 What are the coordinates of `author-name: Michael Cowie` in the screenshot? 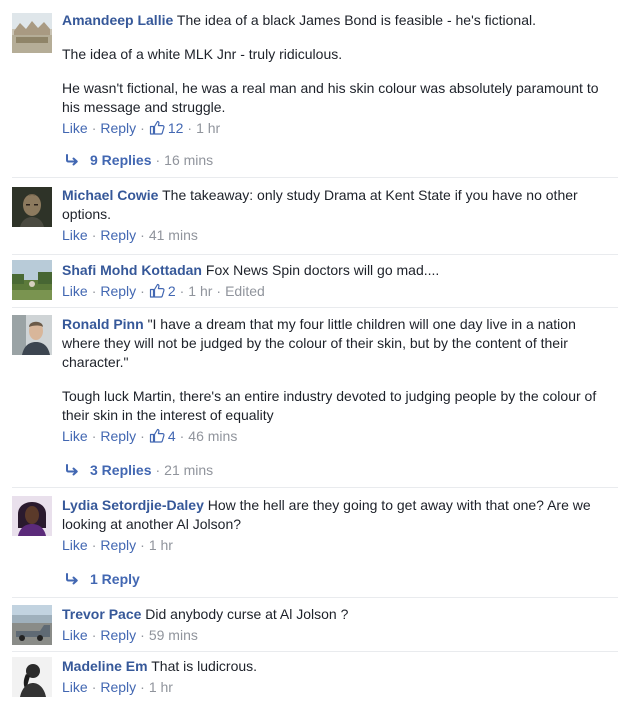 It's located at (110, 195).